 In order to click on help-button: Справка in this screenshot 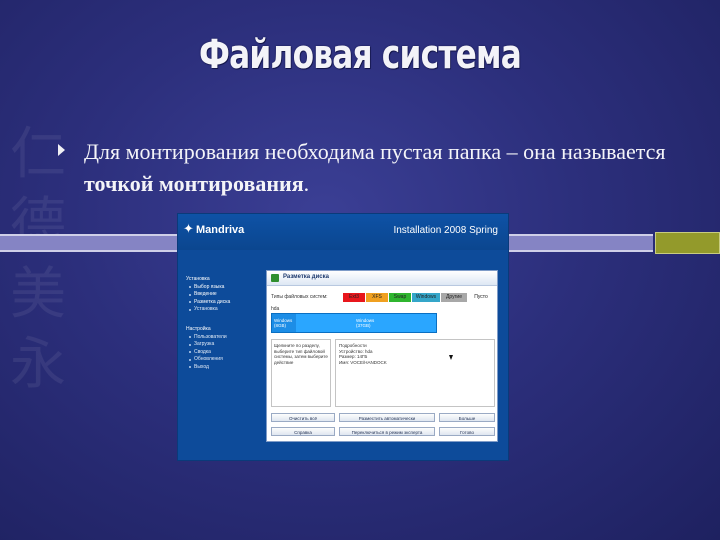, I will do `click(303, 431)`.